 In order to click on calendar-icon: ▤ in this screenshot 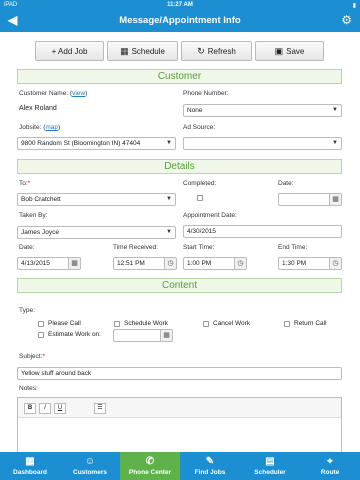, I will do `click(270, 461)`.